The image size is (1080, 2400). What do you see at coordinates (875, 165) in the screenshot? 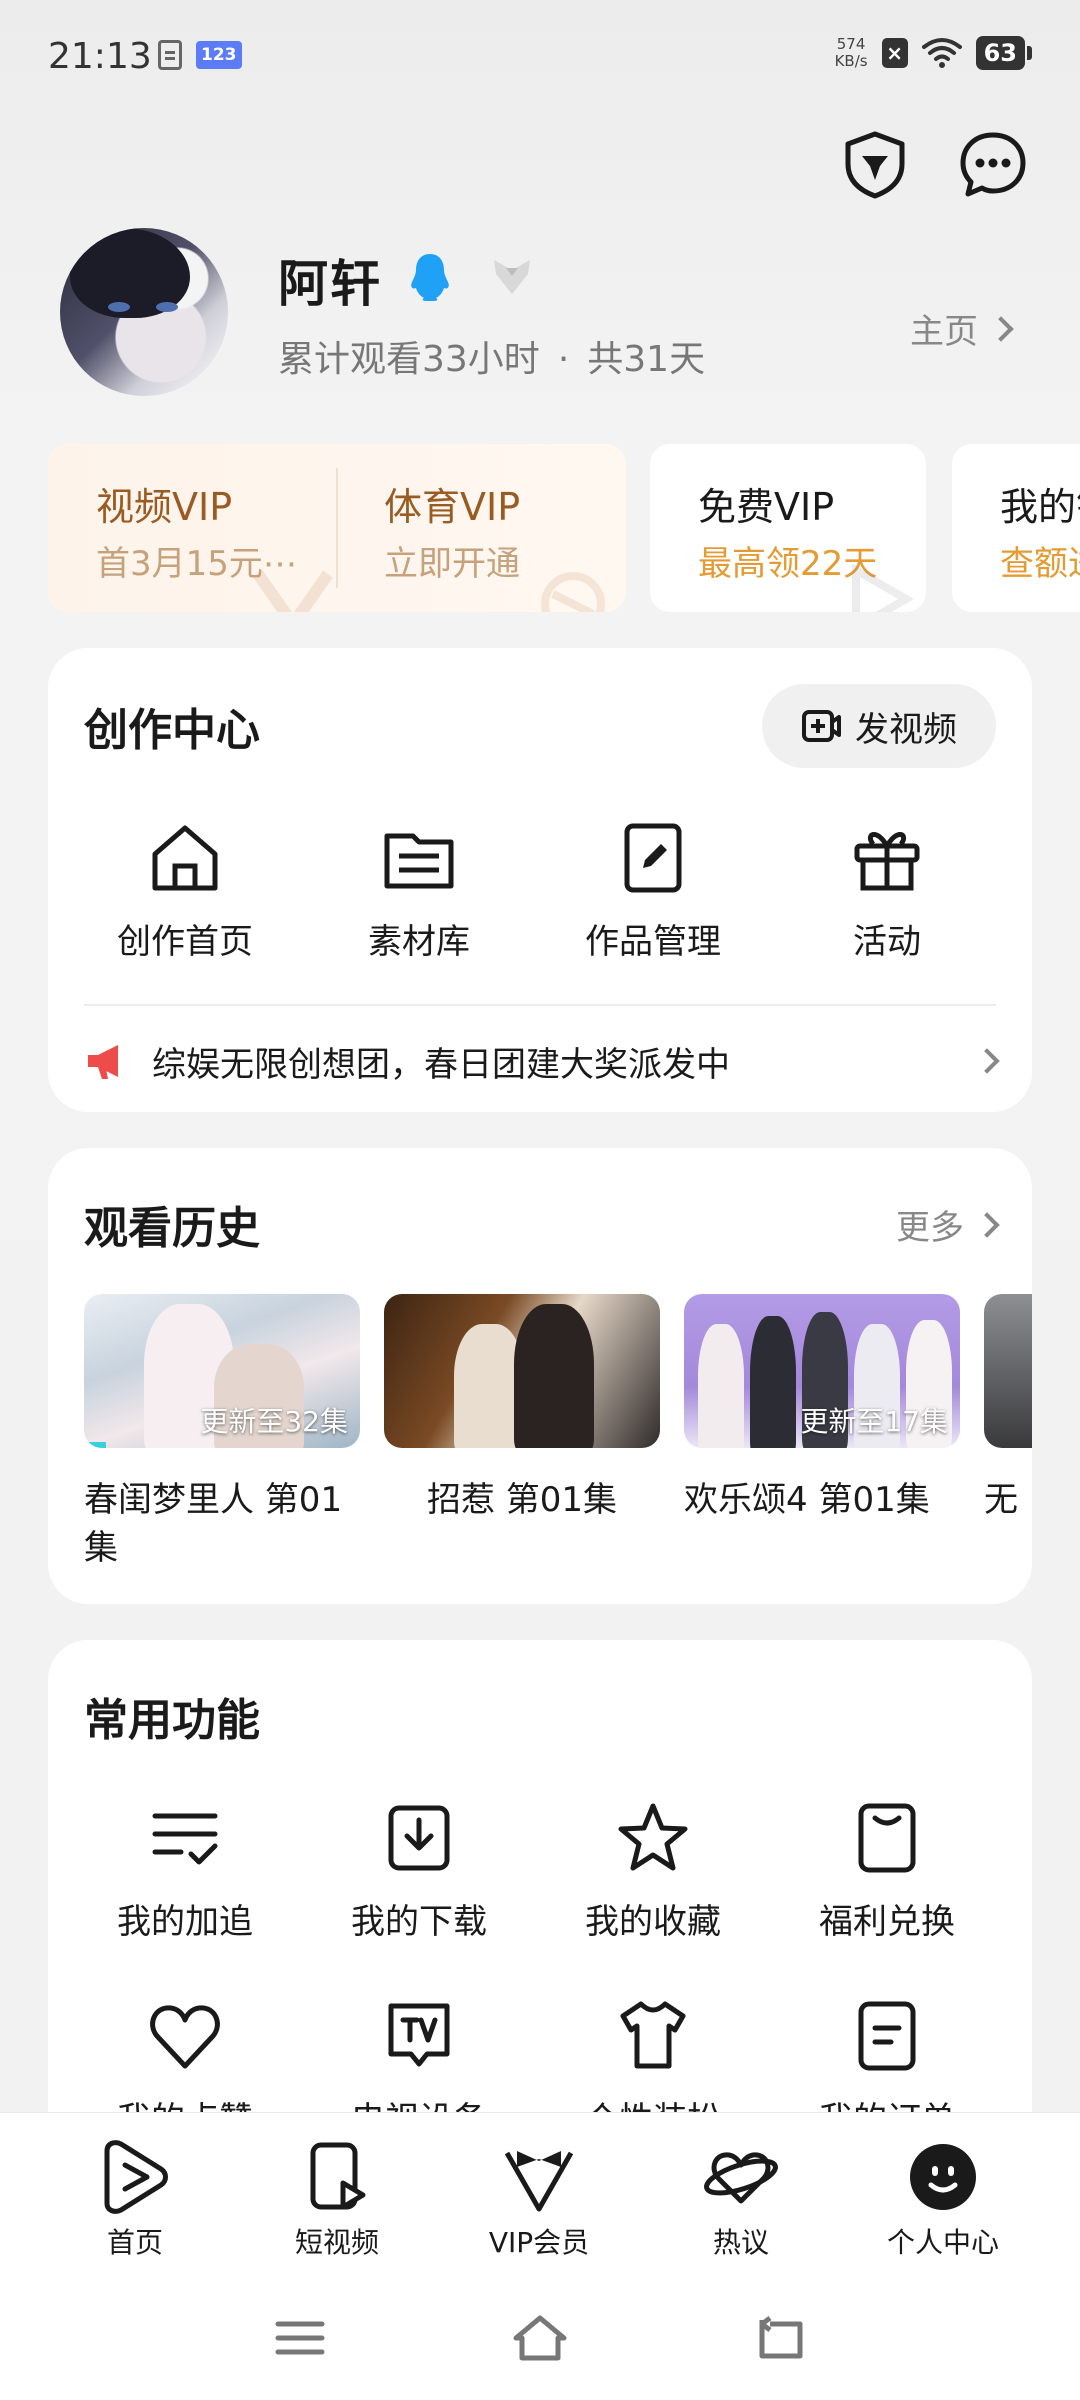
I see `shield-icon` at bounding box center [875, 165].